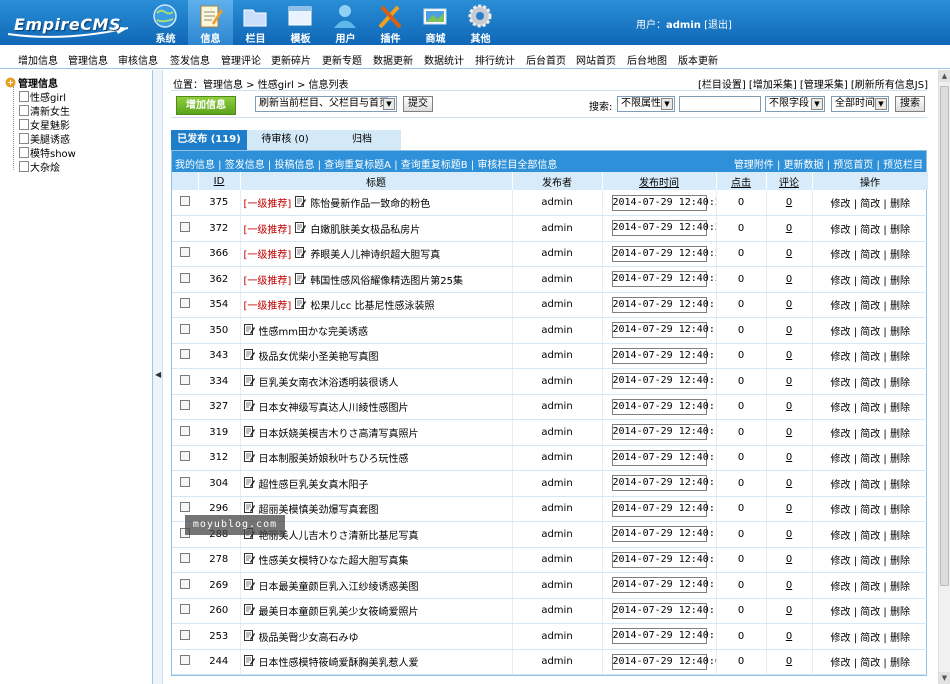  I want to click on scroll-thumb, so click(944, 336).